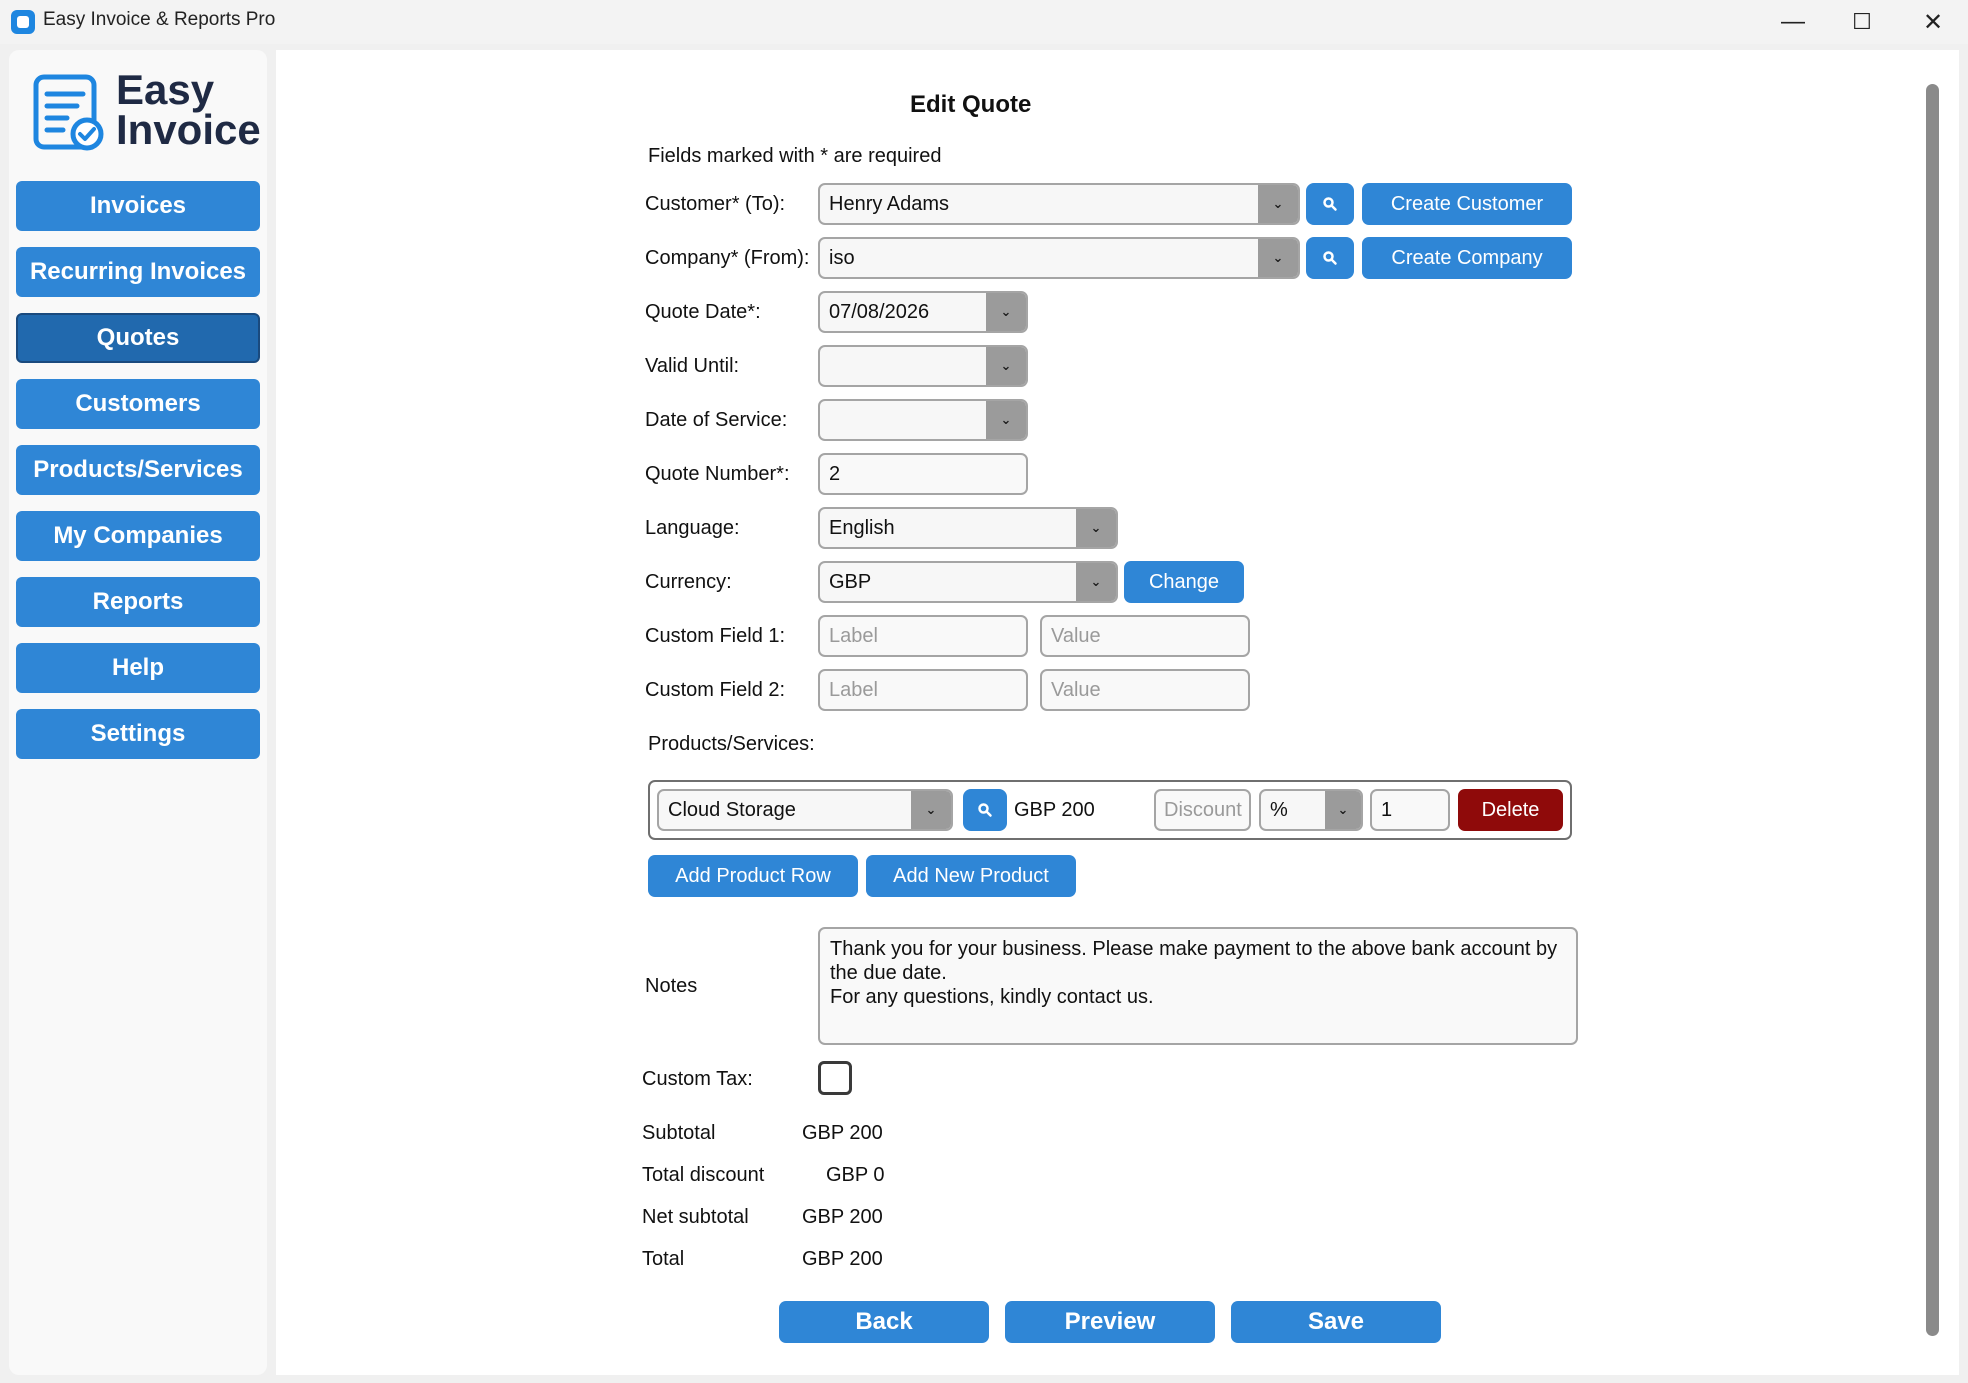 This screenshot has width=1968, height=1383. Describe the element at coordinates (805, 810) in the screenshot. I see `product-select: Cloud Storage ⌄` at that location.